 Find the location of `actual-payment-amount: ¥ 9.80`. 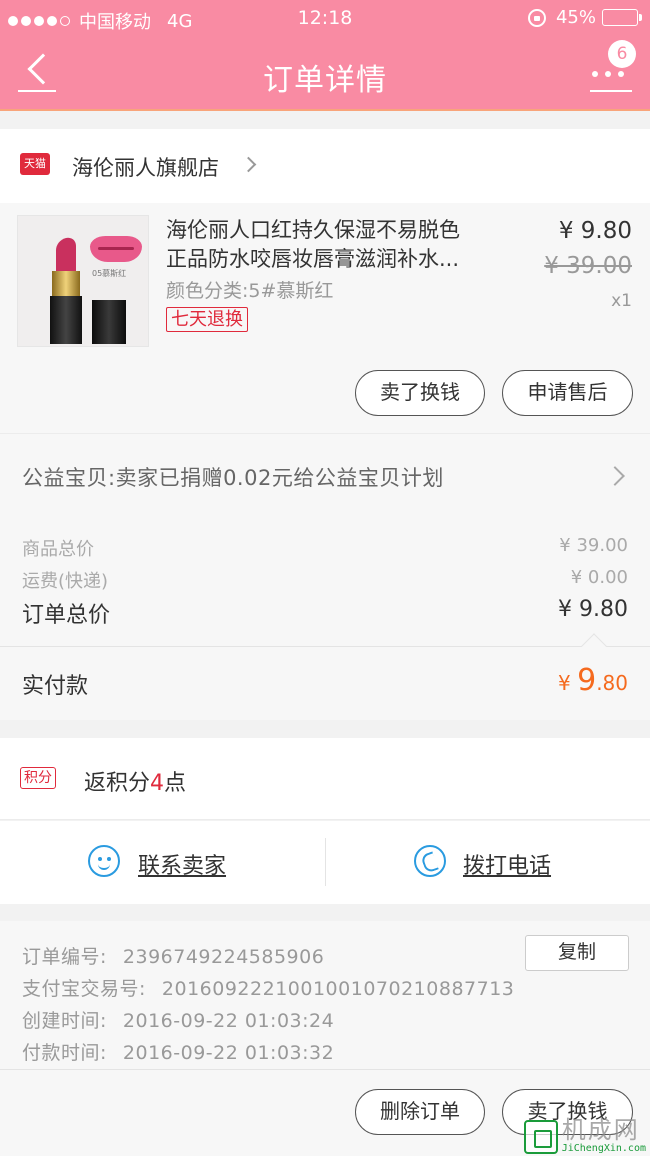

actual-payment-amount: ¥ 9.80 is located at coordinates (593, 680).